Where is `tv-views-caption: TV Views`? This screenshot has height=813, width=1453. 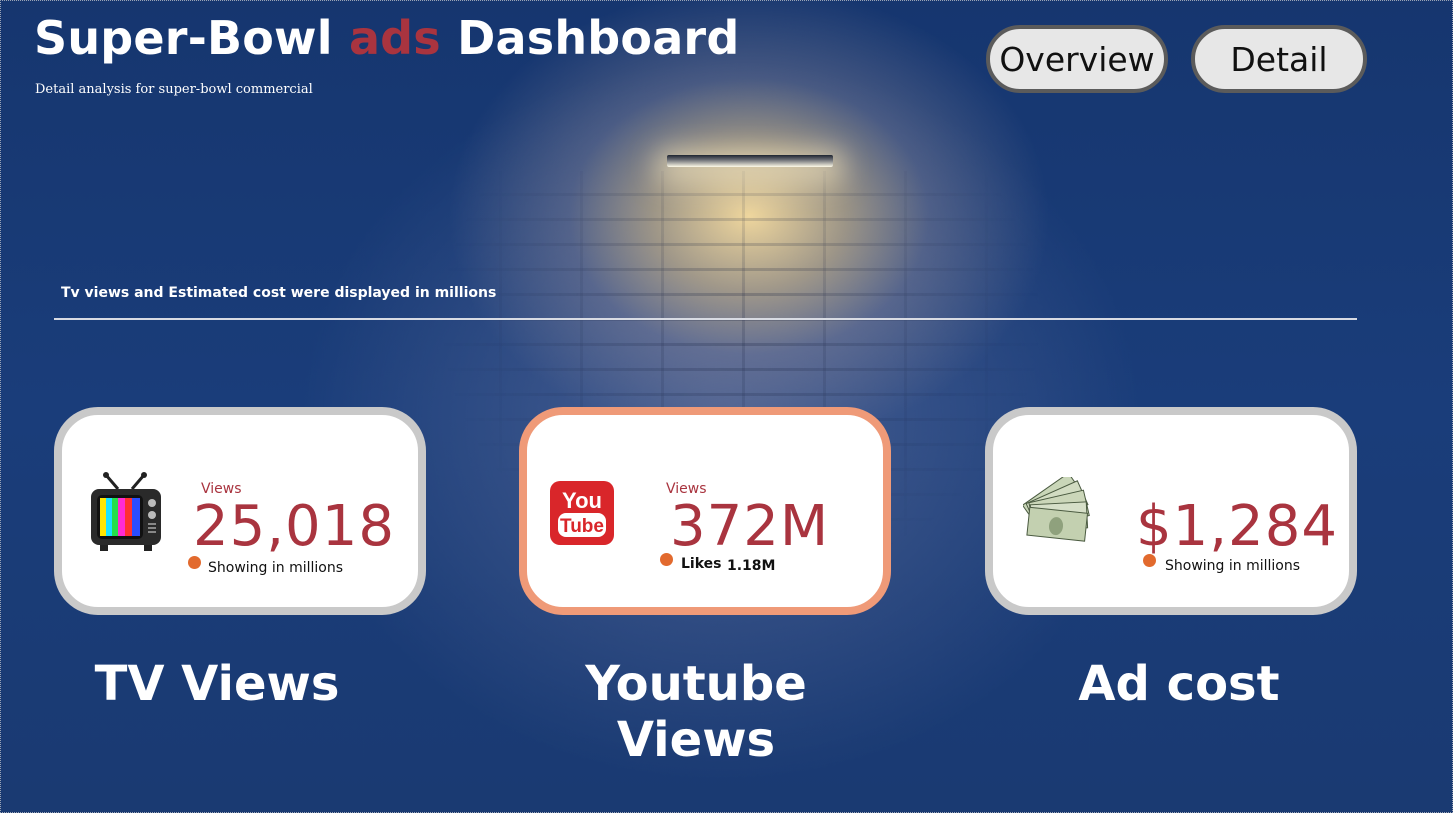
tv-views-caption: TV Views is located at coordinates (217, 684).